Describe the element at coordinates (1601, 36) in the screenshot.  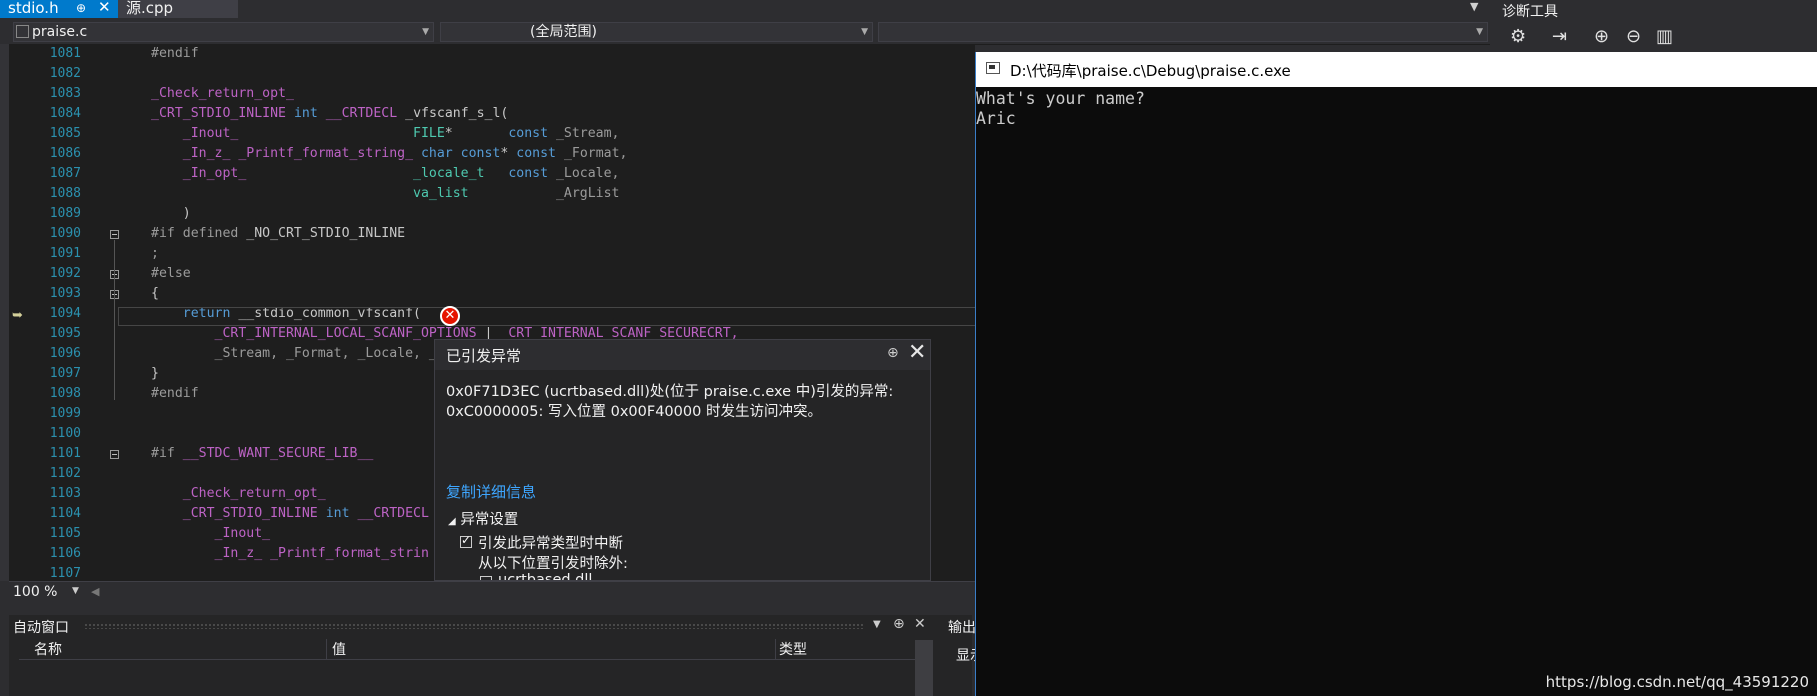
I see `zoom-in-icon: ⊕` at that location.